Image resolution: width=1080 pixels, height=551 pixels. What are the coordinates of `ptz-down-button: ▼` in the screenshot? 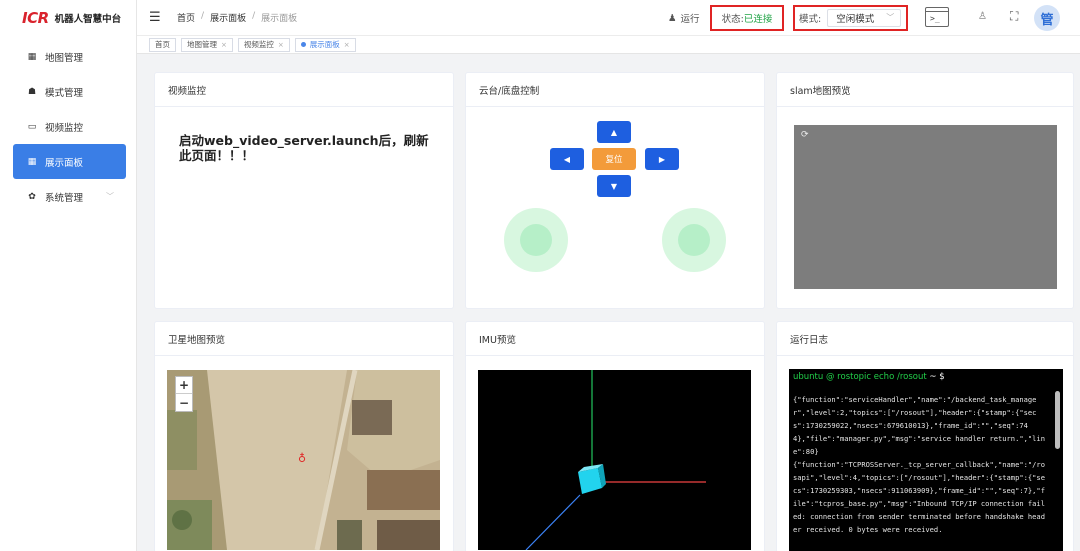 It's located at (614, 186).